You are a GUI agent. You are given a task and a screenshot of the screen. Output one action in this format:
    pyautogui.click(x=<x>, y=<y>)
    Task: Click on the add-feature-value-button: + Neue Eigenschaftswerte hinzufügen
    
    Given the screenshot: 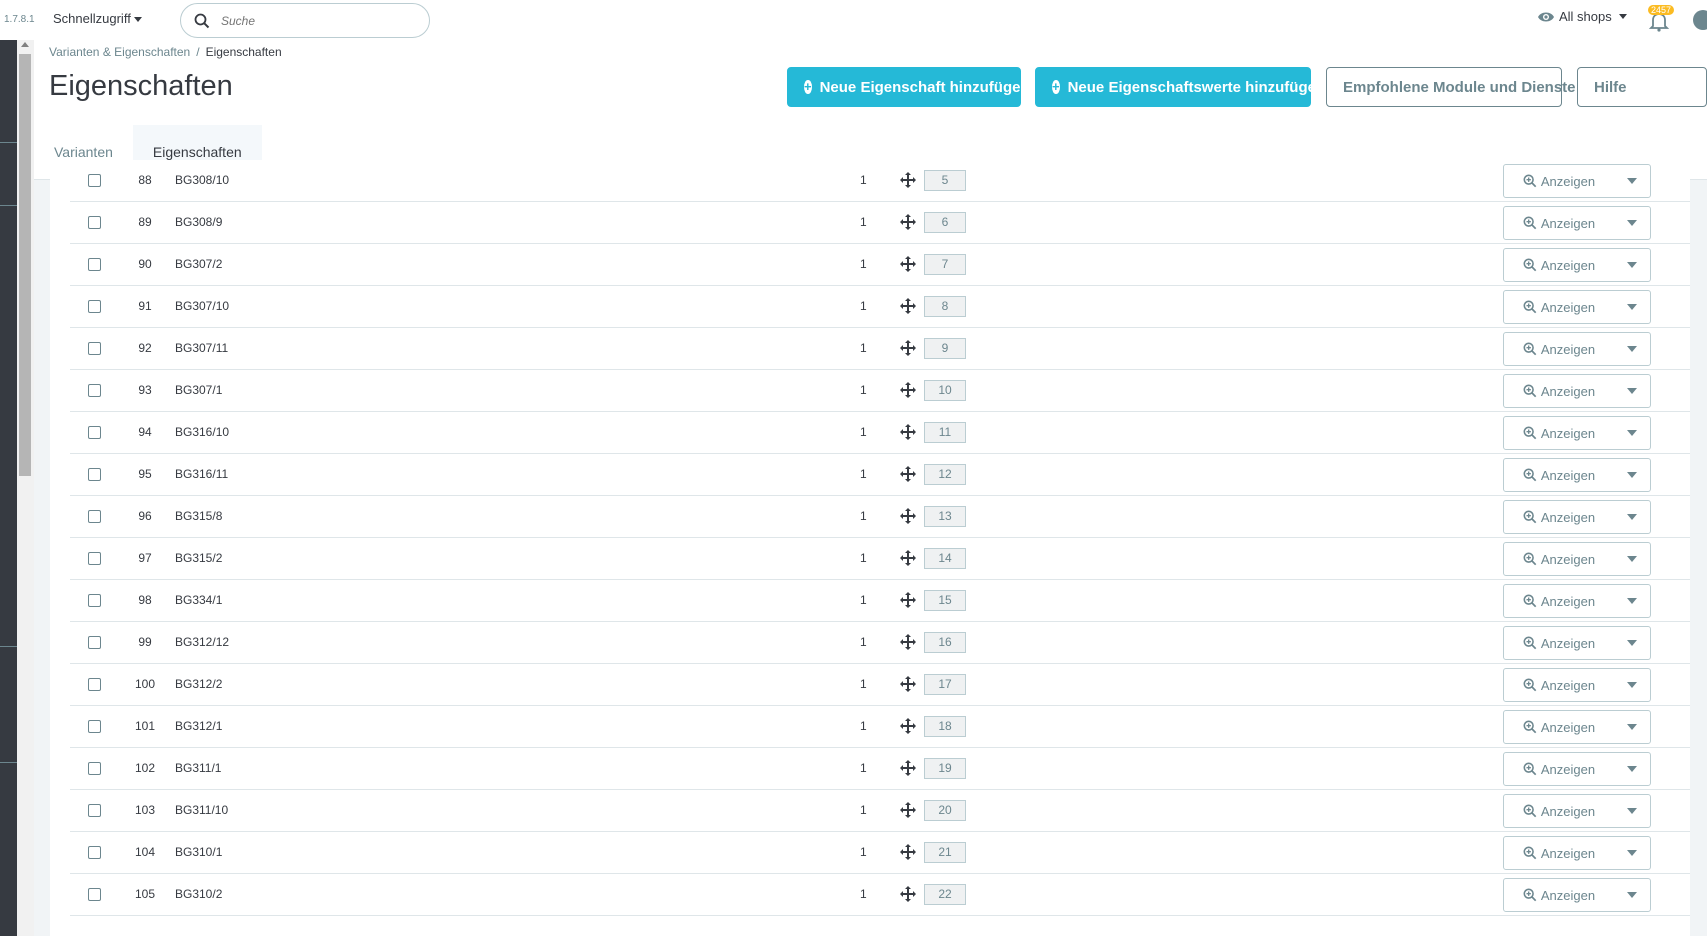 What is the action you would take?
    pyautogui.click(x=1180, y=87)
    